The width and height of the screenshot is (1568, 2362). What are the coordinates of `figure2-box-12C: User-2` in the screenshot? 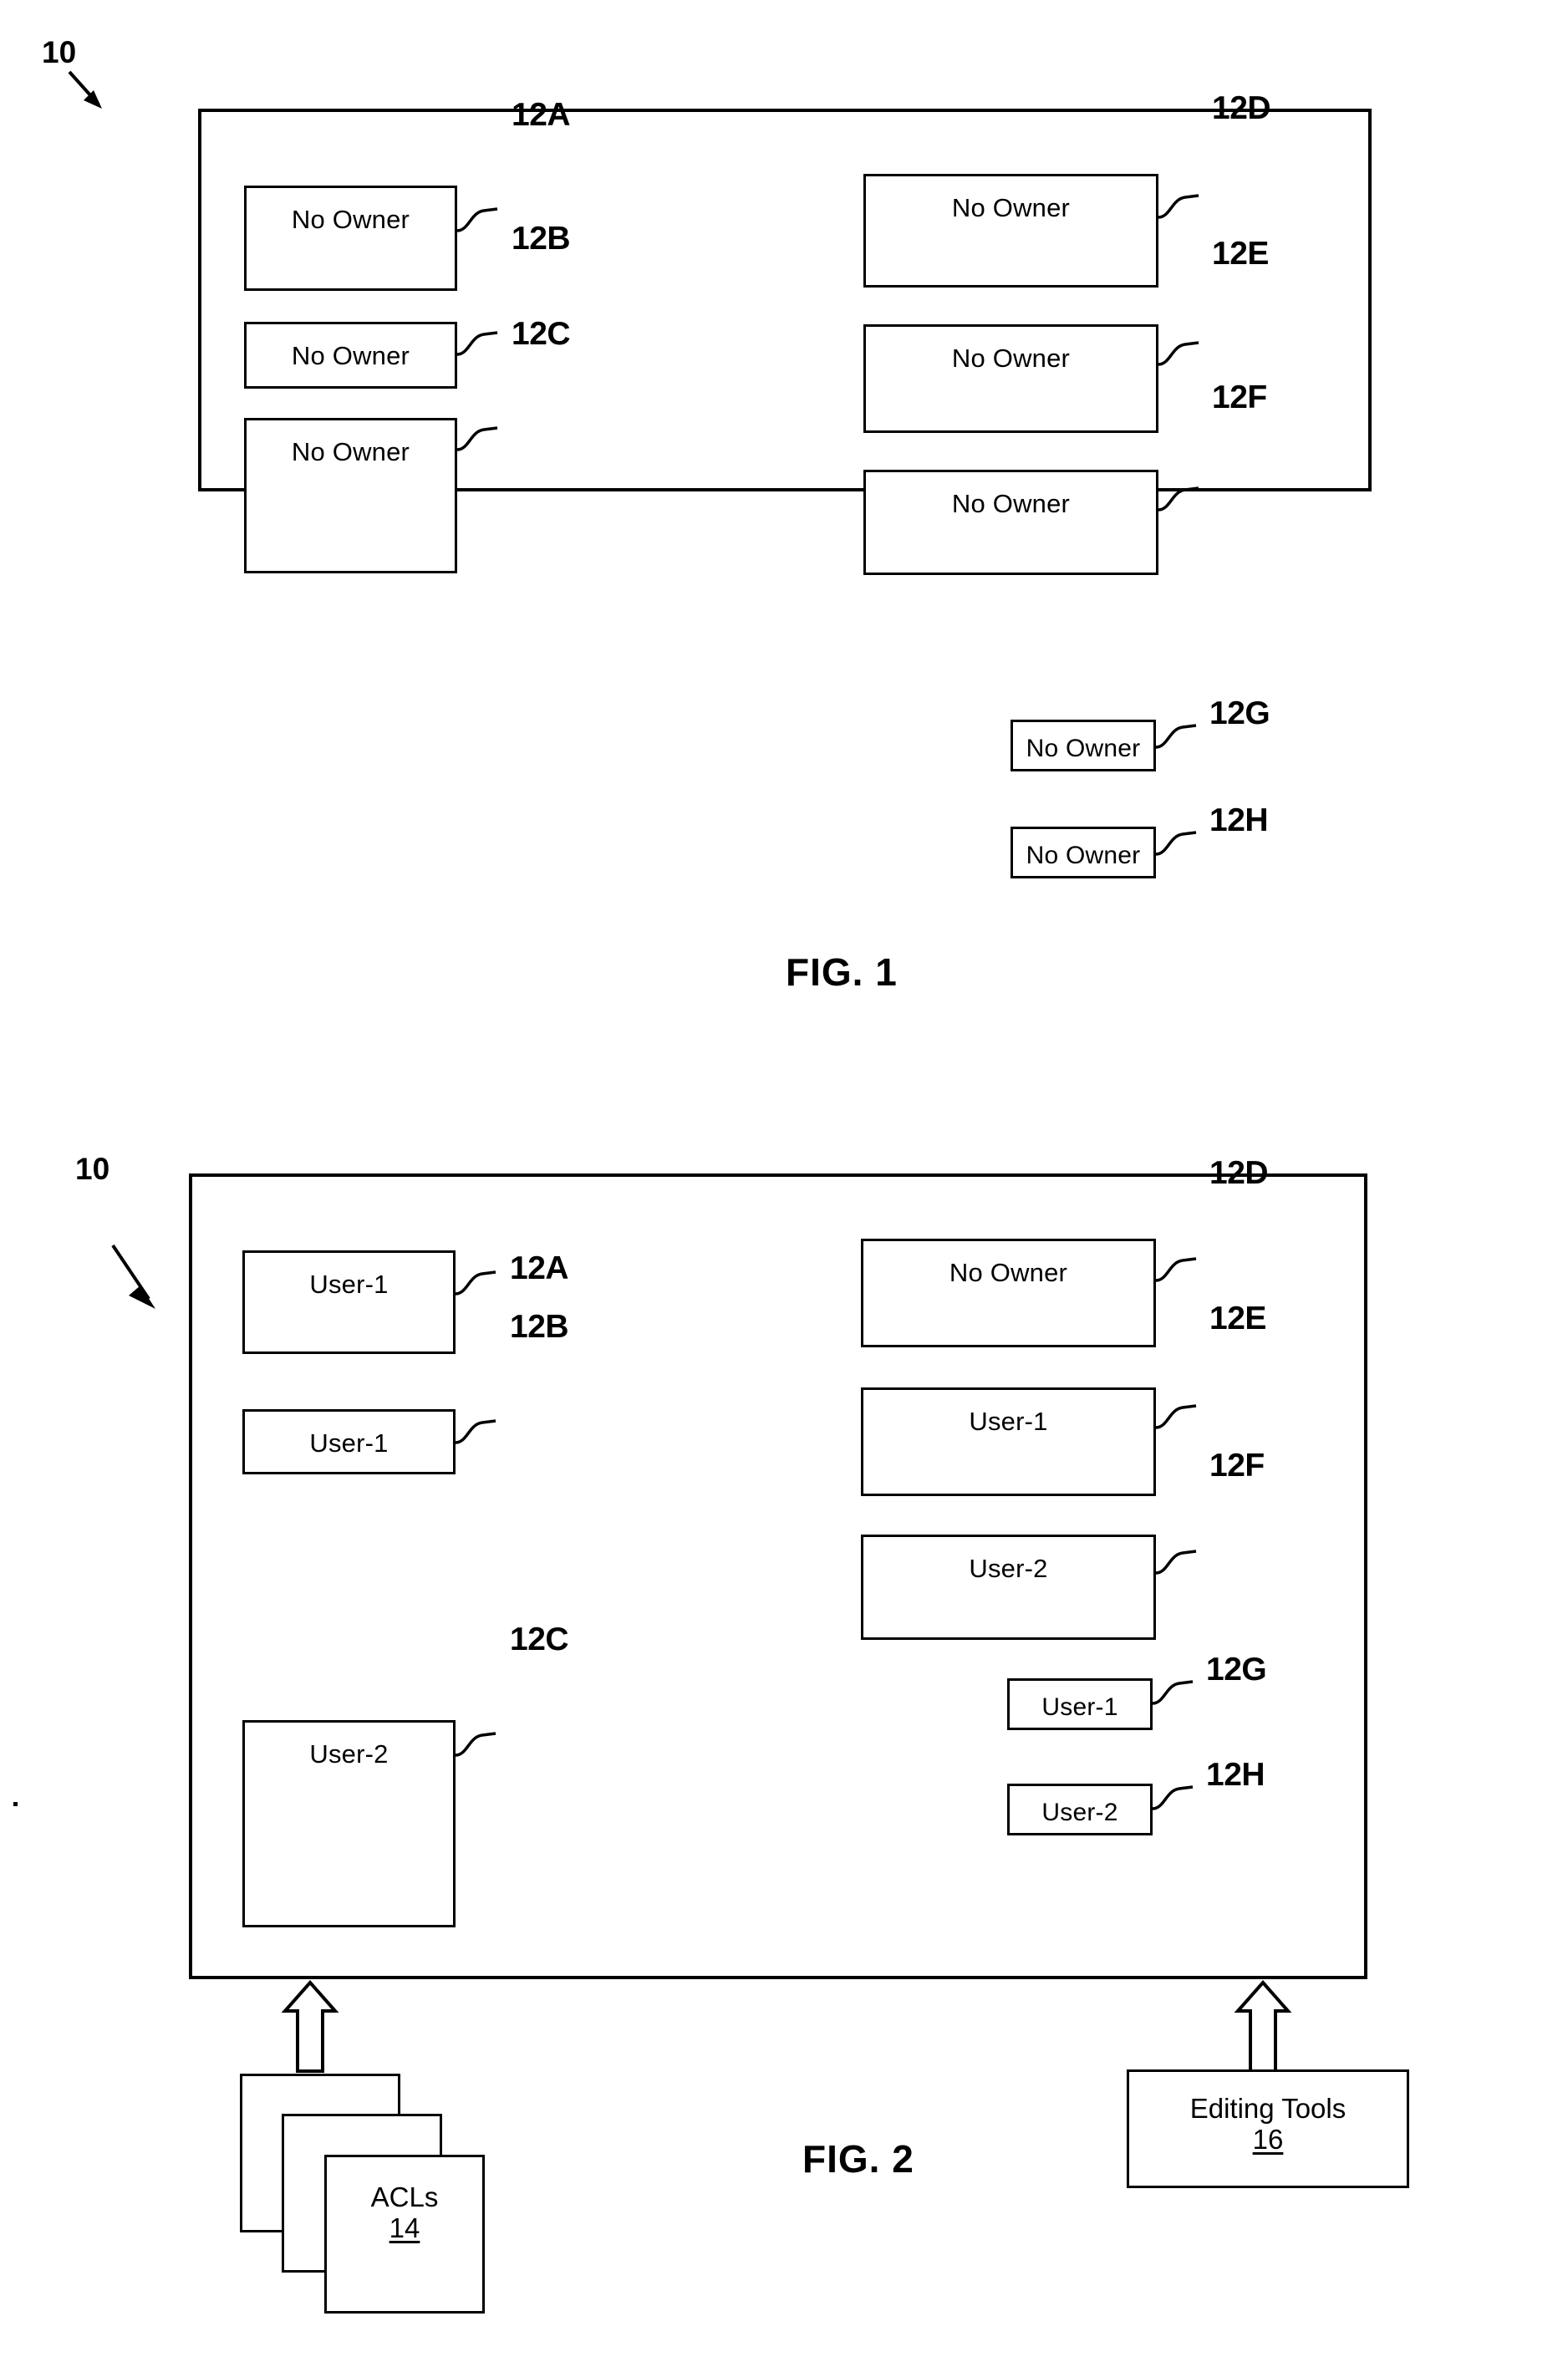 It's located at (349, 1823).